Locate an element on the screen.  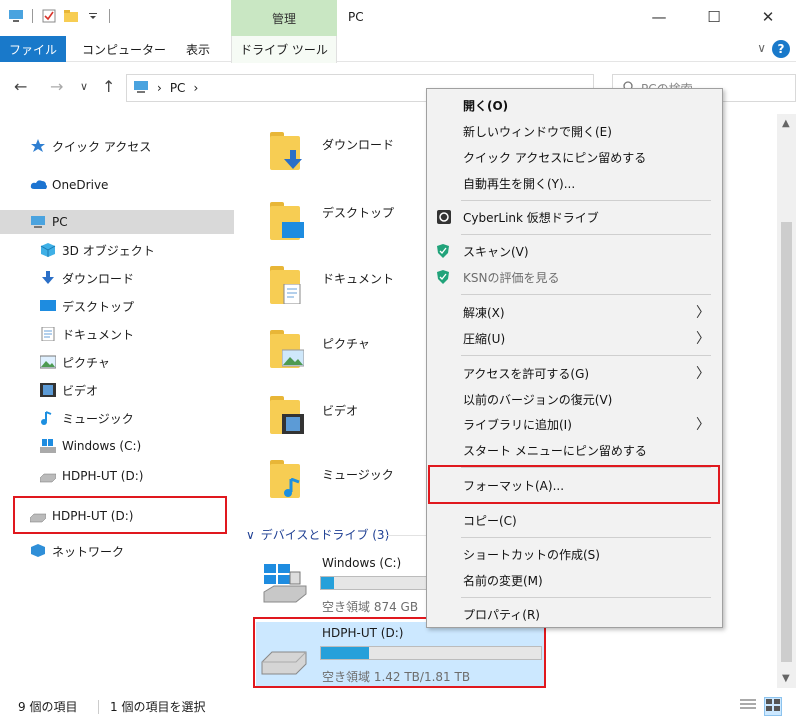
drive-hdph-ut-d: HDPH-UT (D:) 空き領域 1.42 TB/1.81 TB is located at coordinates (400, 655).